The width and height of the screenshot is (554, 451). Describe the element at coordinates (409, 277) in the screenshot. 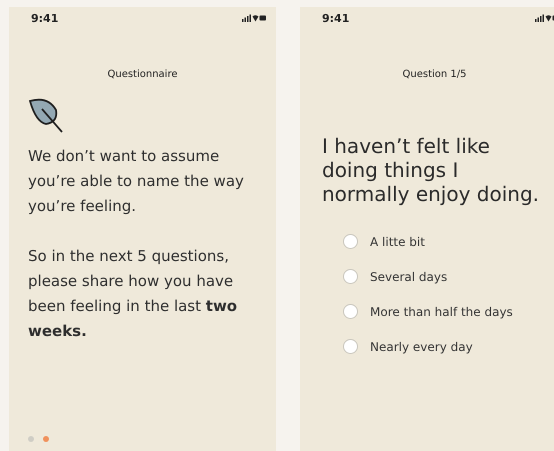

I see `option-label: Several days` at that location.